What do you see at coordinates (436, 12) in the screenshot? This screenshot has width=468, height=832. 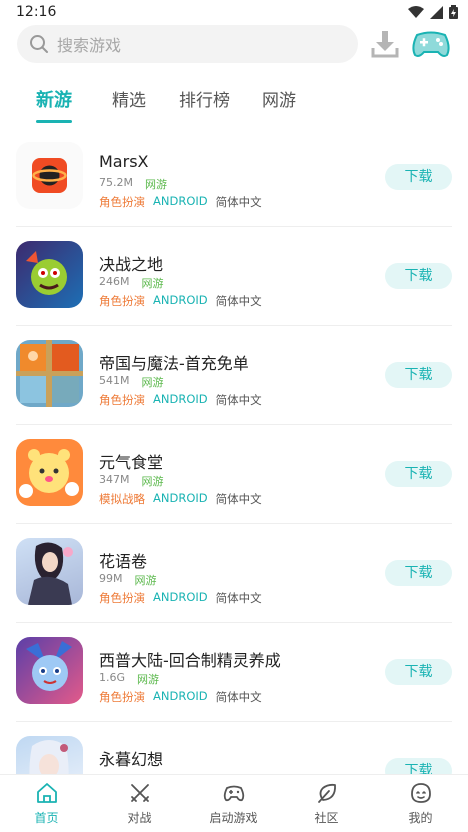 I see `signal-icon` at bounding box center [436, 12].